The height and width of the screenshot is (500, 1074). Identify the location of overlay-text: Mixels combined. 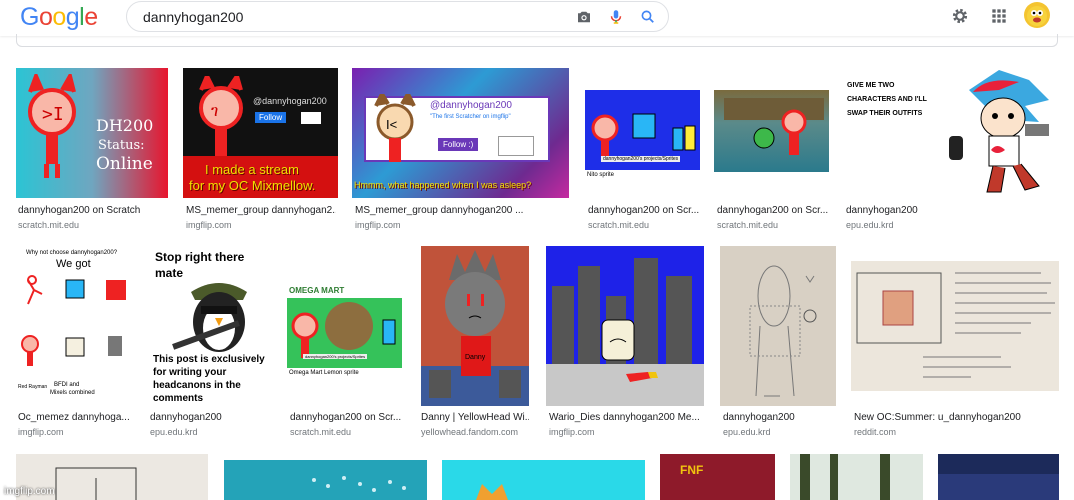
(72, 393).